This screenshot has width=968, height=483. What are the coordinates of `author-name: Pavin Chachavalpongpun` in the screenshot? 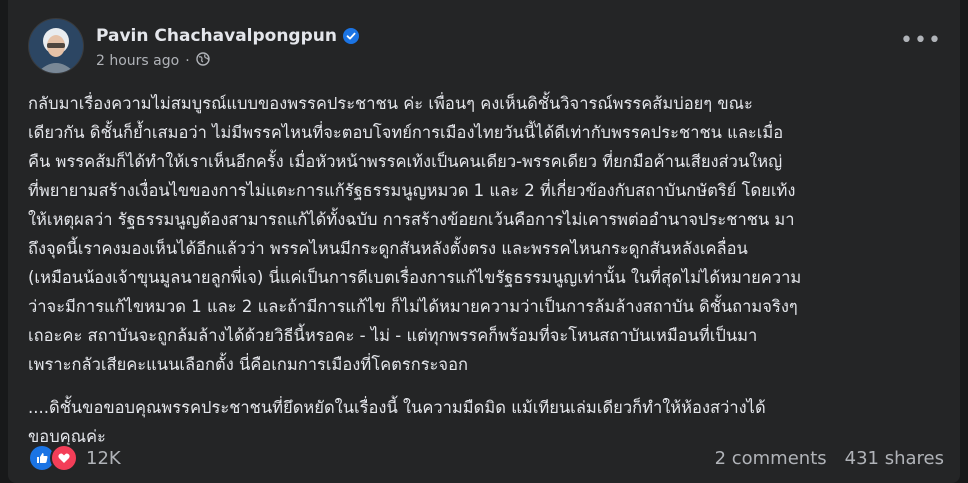 It's located at (216, 36).